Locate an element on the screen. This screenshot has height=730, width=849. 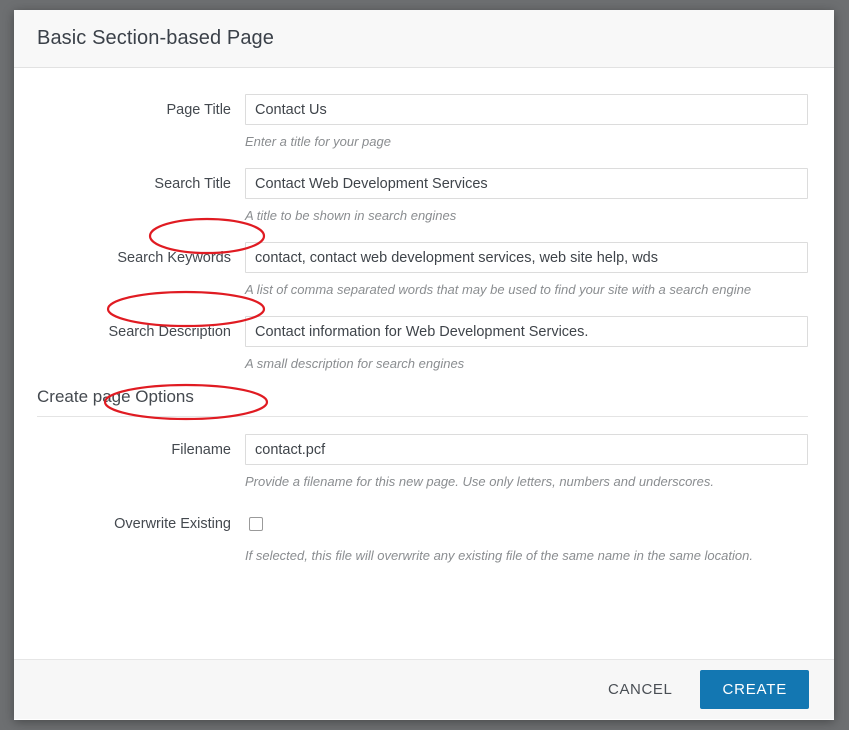
label-search-description: Search Description is located at coordinates (170, 332).